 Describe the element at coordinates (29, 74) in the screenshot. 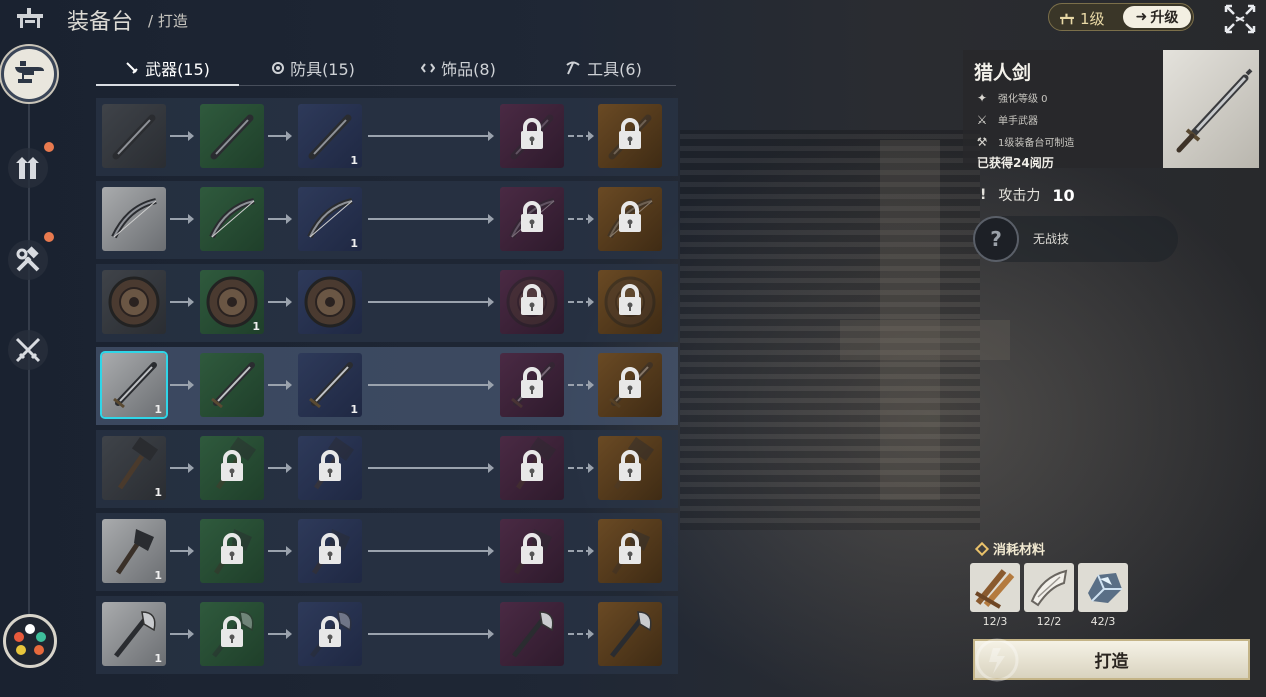

I see `sidebar-item-forge` at that location.